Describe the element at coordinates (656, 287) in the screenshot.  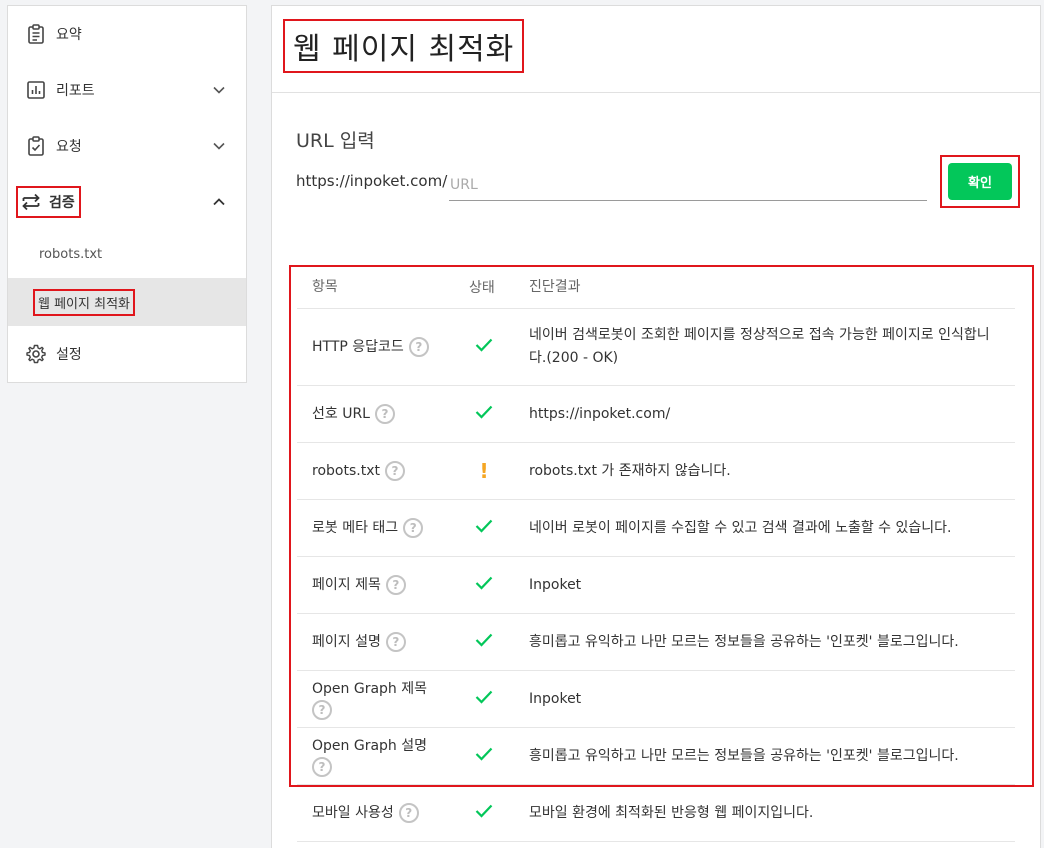
I see `table-header-row: 항목 상태 진단결과` at that location.